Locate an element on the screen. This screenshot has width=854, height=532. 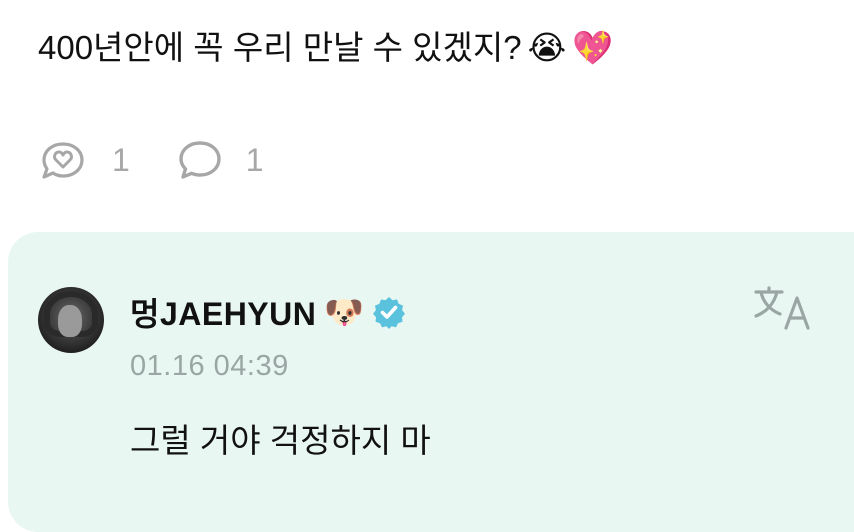
like-button: 1 is located at coordinates (83, 160).